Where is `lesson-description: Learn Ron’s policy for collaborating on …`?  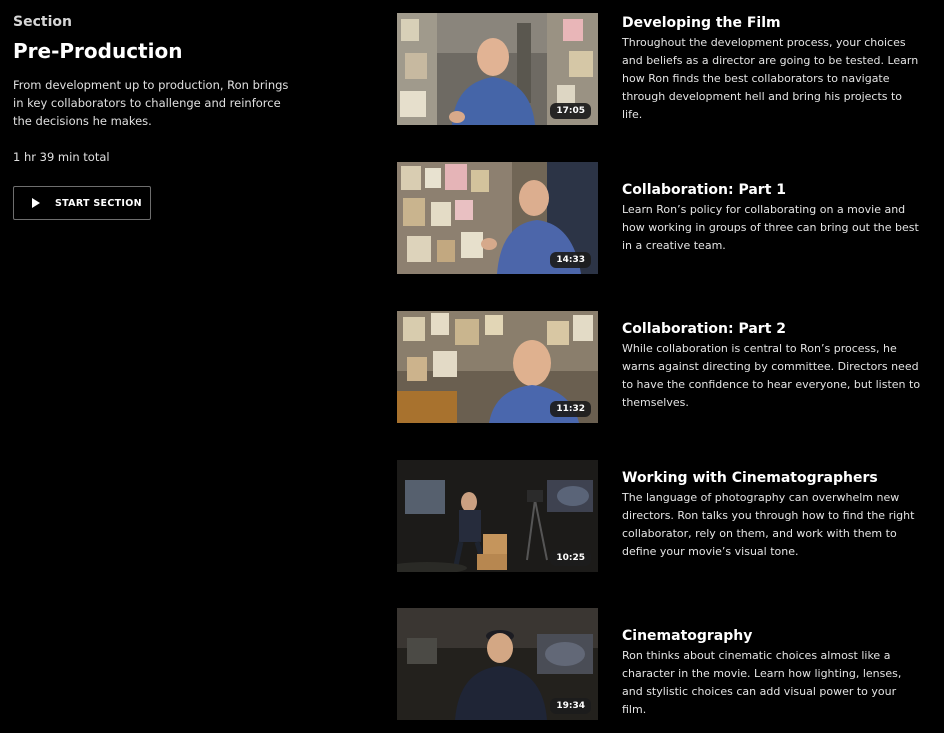 lesson-description: Learn Ron’s policy for collaborating on … is located at coordinates (770, 227).